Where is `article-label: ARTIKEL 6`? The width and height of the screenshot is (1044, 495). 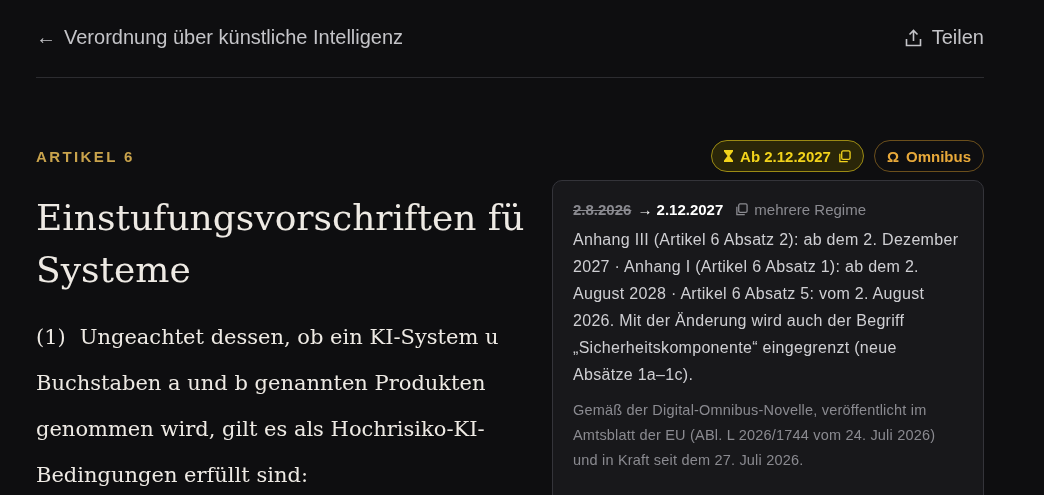
article-label: ARTIKEL 6 is located at coordinates (85, 156).